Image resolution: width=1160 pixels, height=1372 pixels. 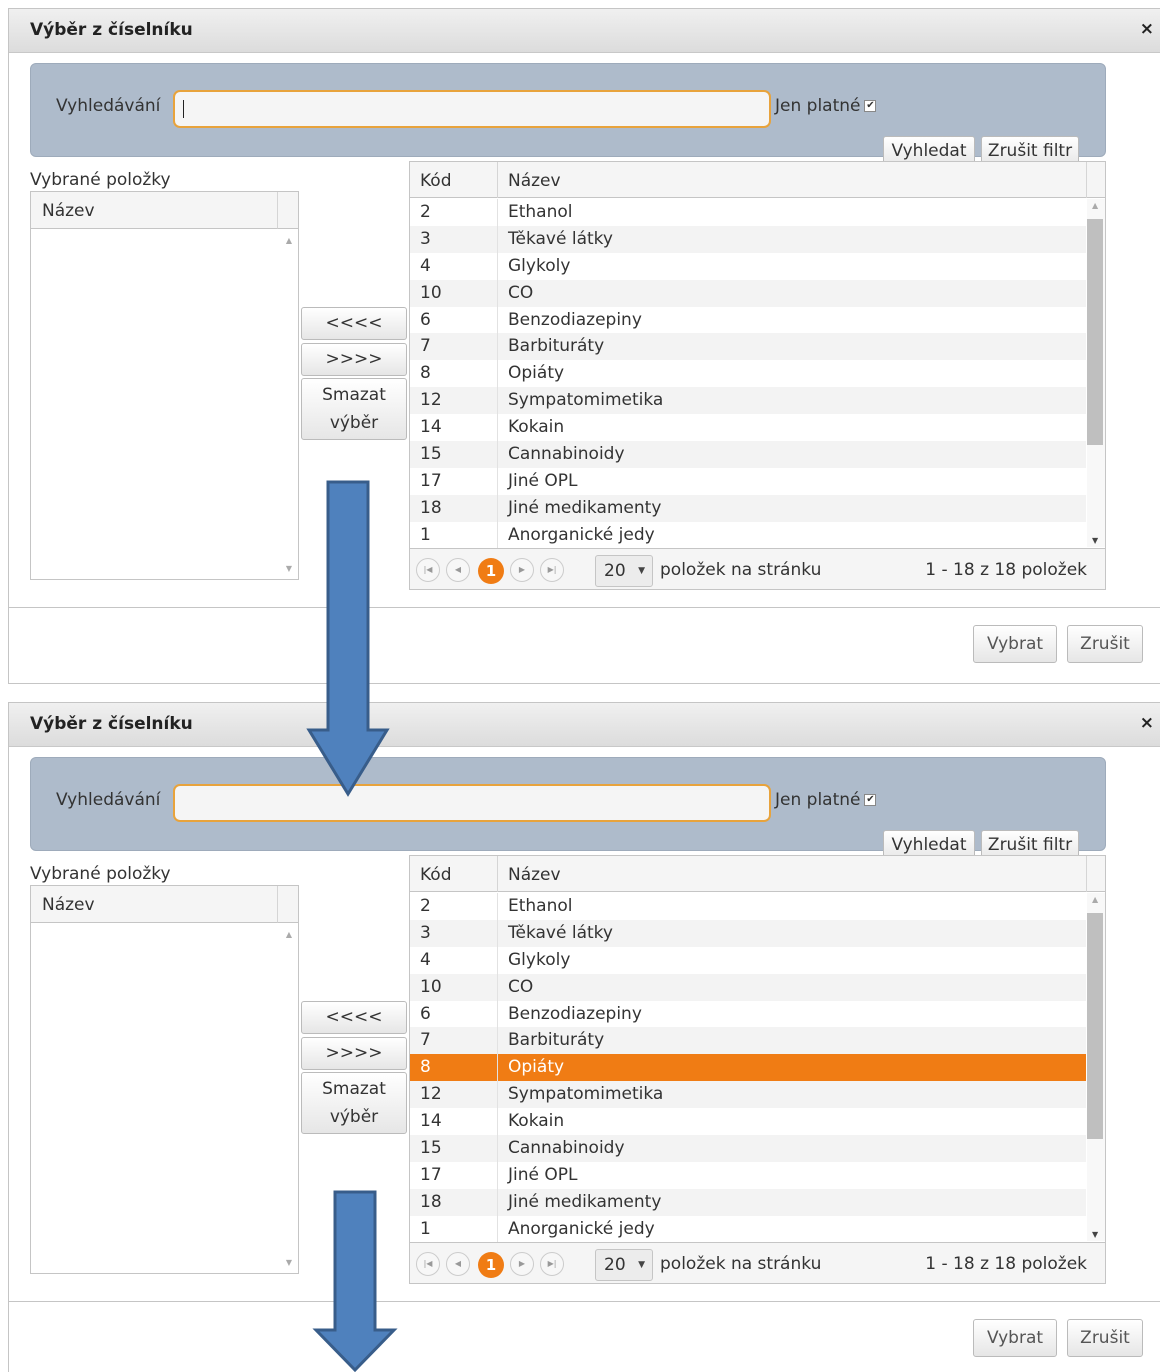 What do you see at coordinates (108, 106) in the screenshot?
I see `search-label: Vyhledávání` at bounding box center [108, 106].